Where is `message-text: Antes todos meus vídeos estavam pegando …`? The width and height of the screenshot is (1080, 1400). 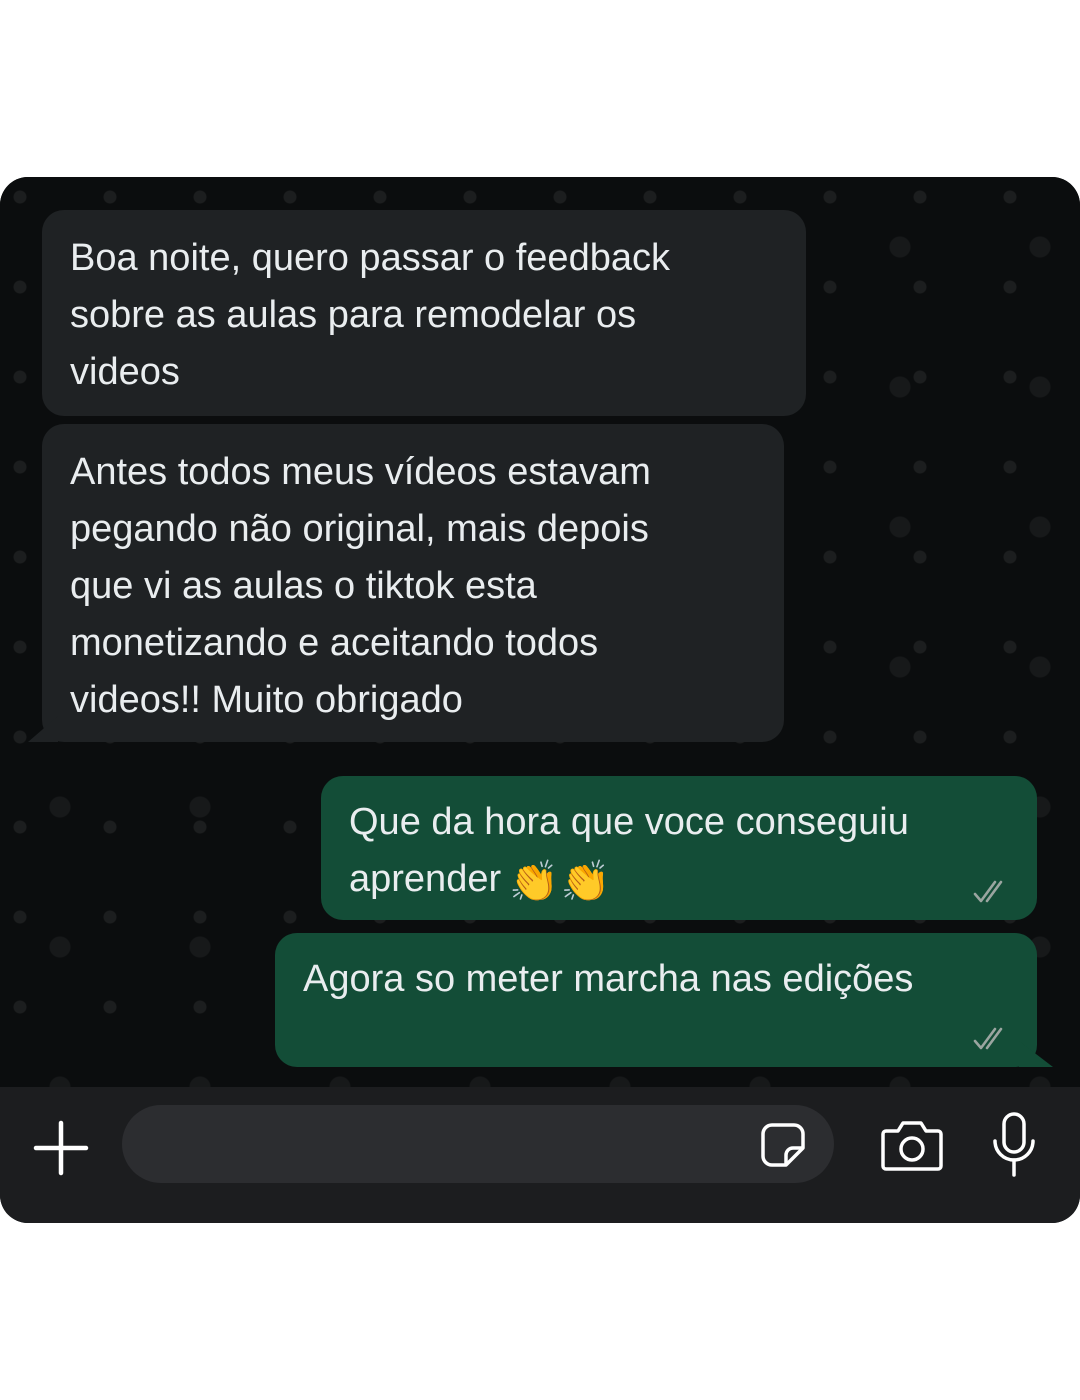
message-text: Antes todos meus vídeos estavam pegando … is located at coordinates (360, 586).